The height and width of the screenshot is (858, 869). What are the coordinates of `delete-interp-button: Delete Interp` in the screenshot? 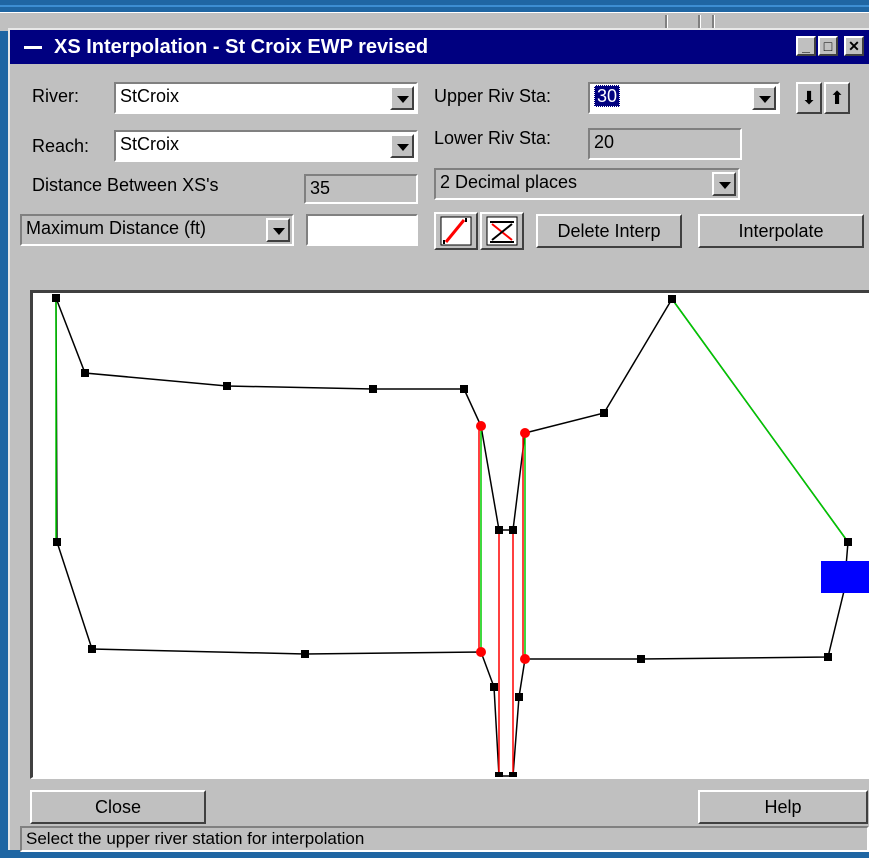 It's located at (609, 231).